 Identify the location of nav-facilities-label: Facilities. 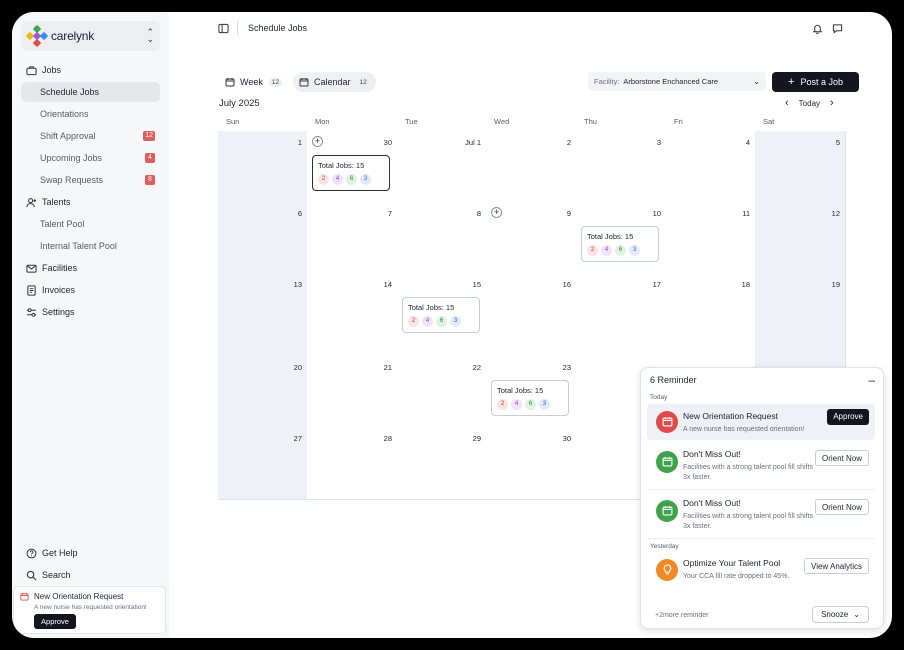
(60, 268).